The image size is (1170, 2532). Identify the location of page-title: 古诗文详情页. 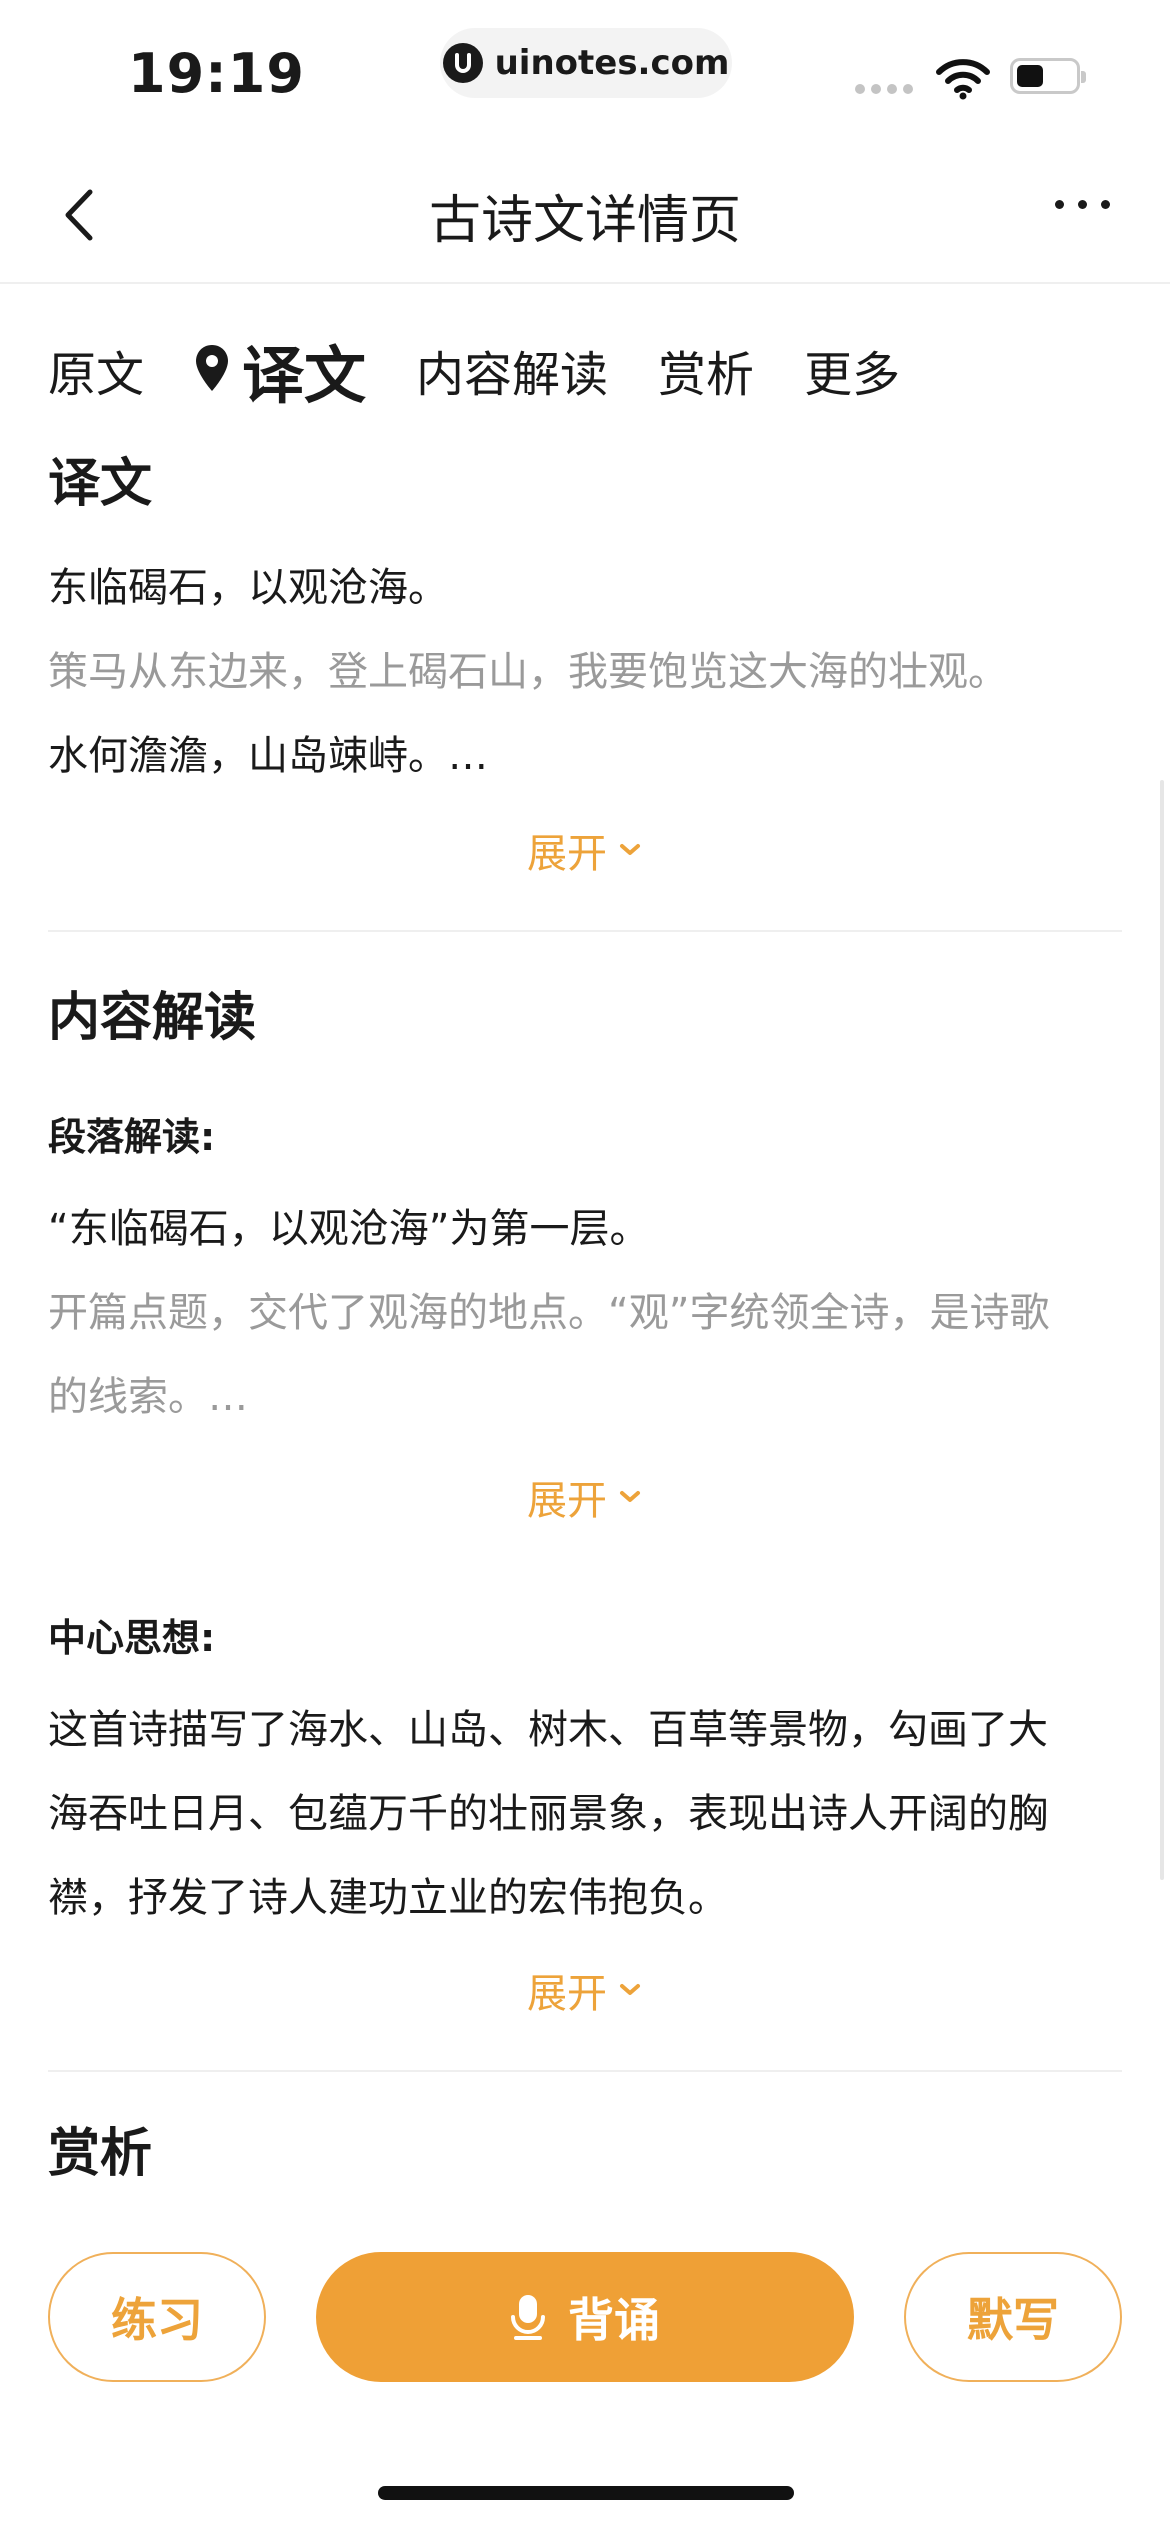
(584, 221).